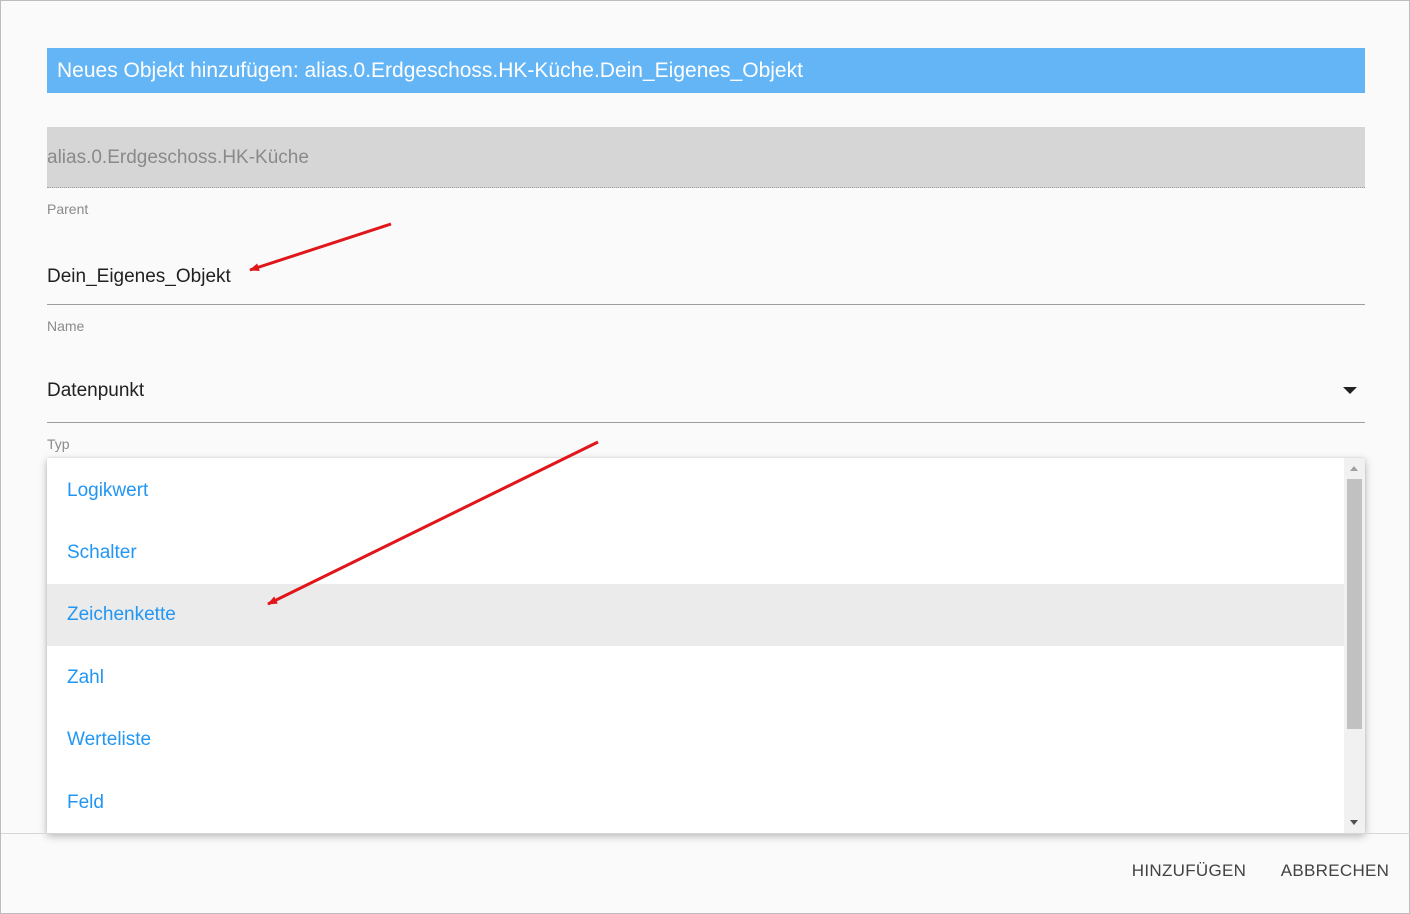 The height and width of the screenshot is (914, 1410). I want to click on menu-item-schalter: Schalter, so click(695, 553).